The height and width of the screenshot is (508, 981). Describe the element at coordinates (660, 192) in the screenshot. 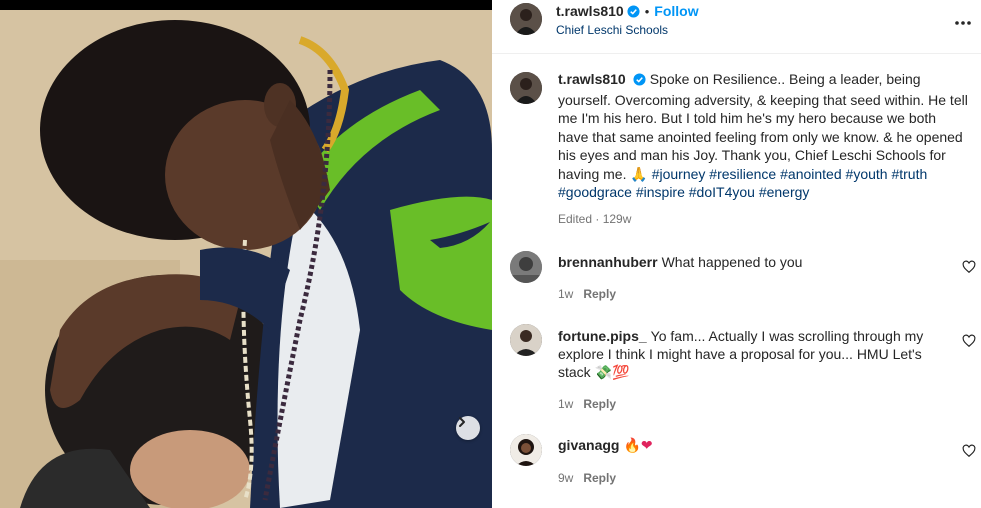

I see `hashtag-link: #inspire` at that location.